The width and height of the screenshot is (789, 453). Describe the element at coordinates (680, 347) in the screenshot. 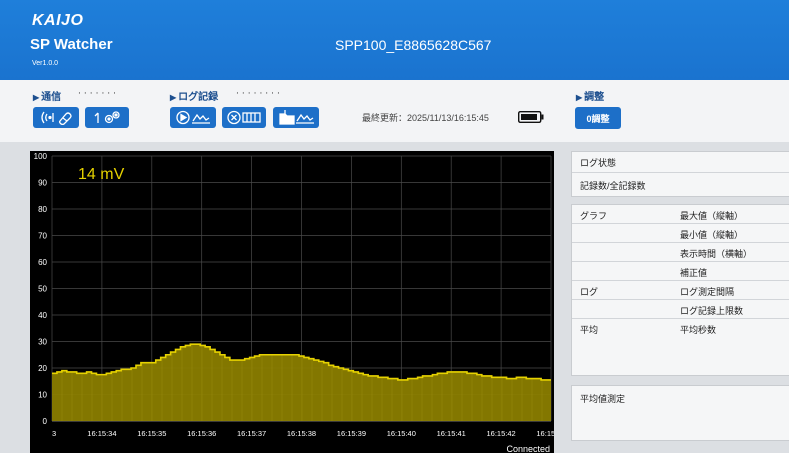

I see `panel-row: 平均 平均秒数` at that location.